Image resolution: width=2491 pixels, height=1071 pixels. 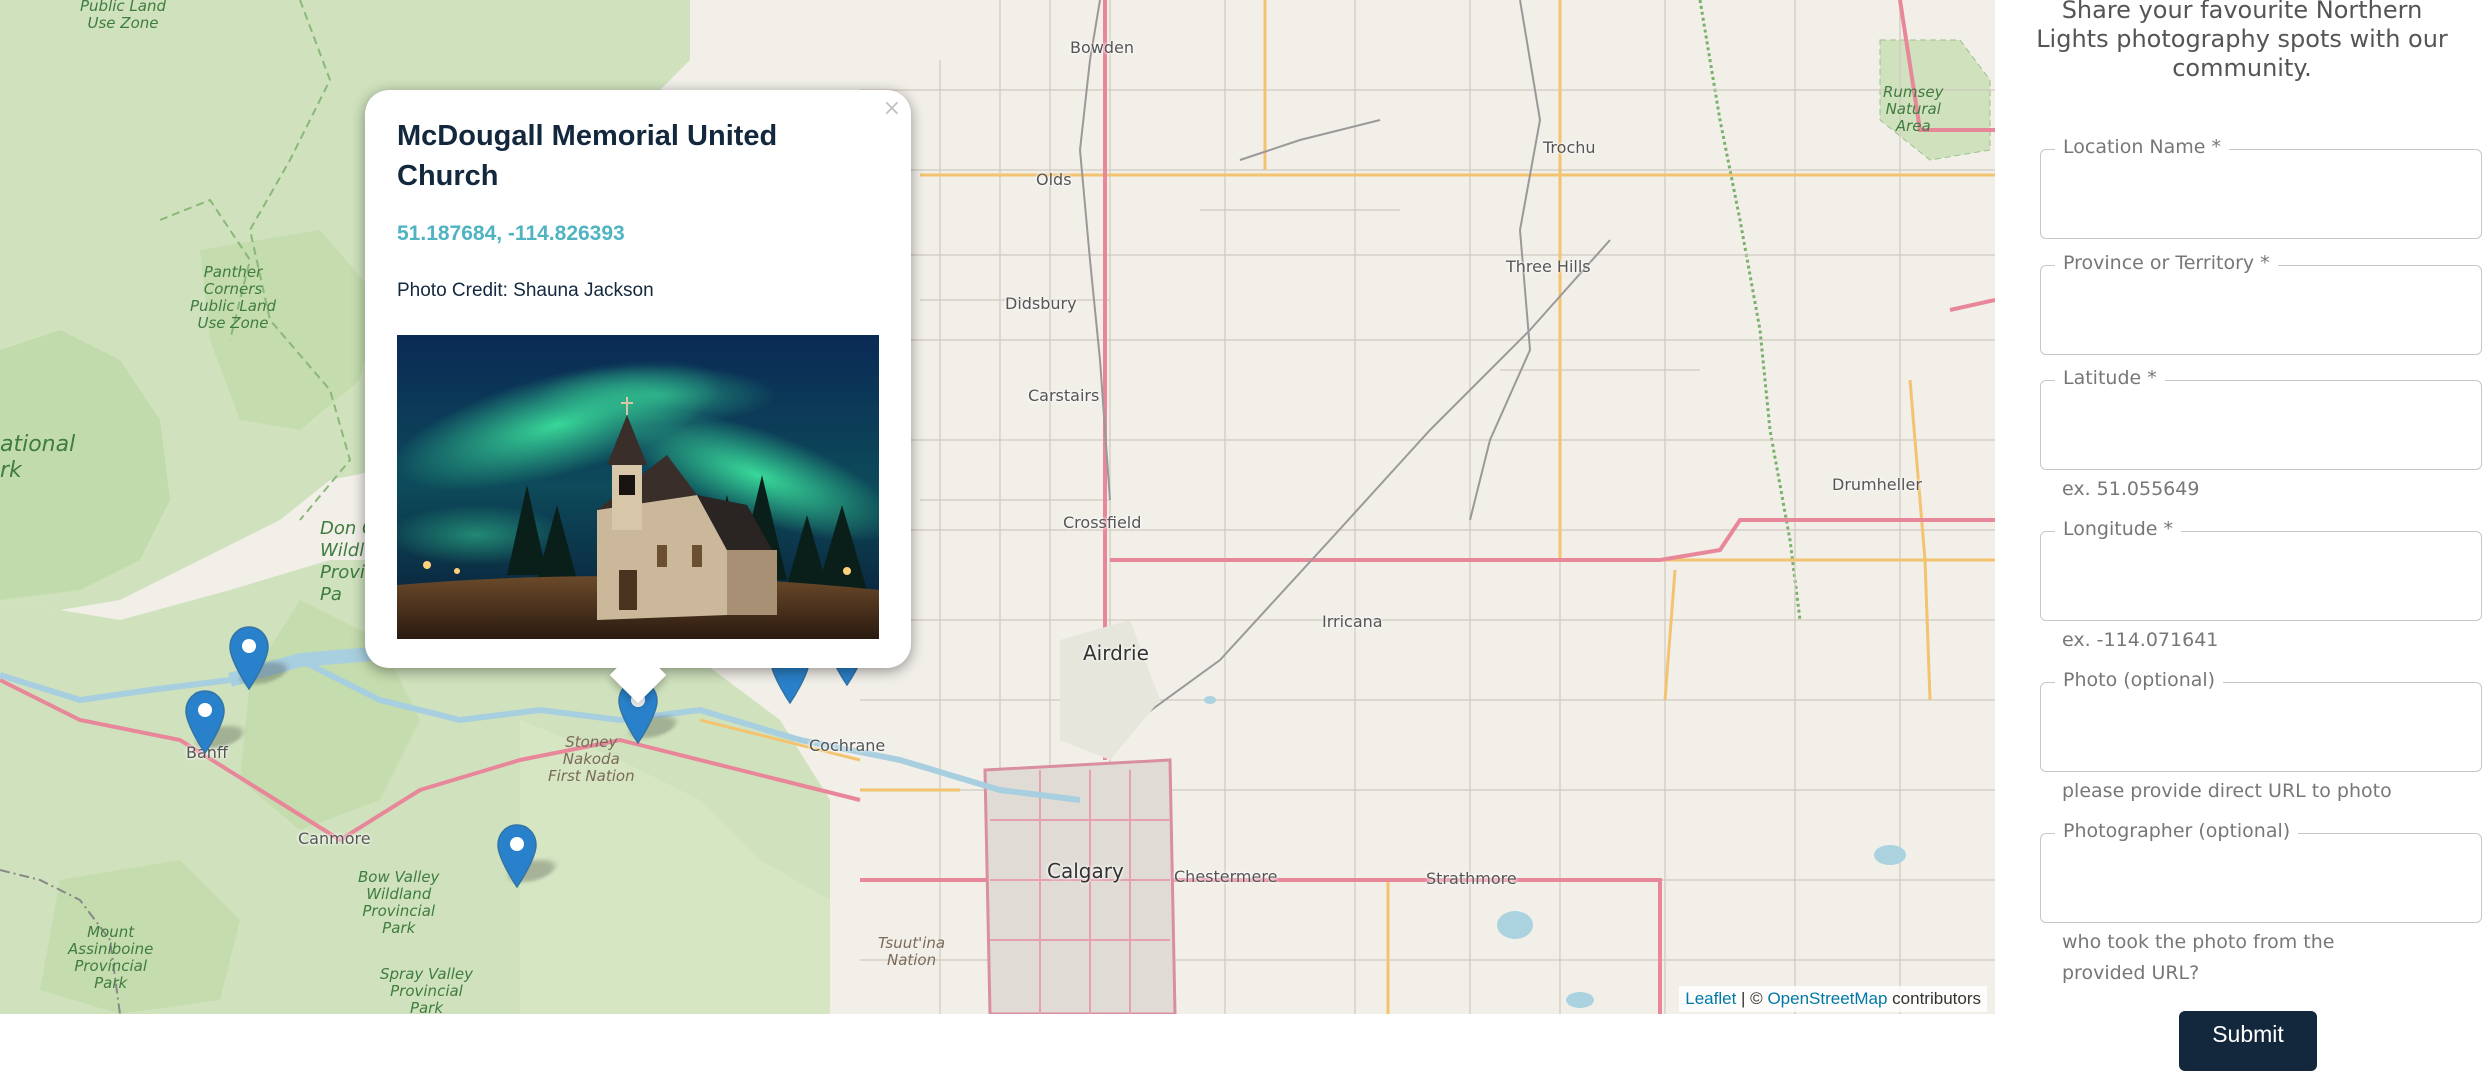 What do you see at coordinates (1102, 47) in the screenshot?
I see `town-label-bowden: Bowden` at bounding box center [1102, 47].